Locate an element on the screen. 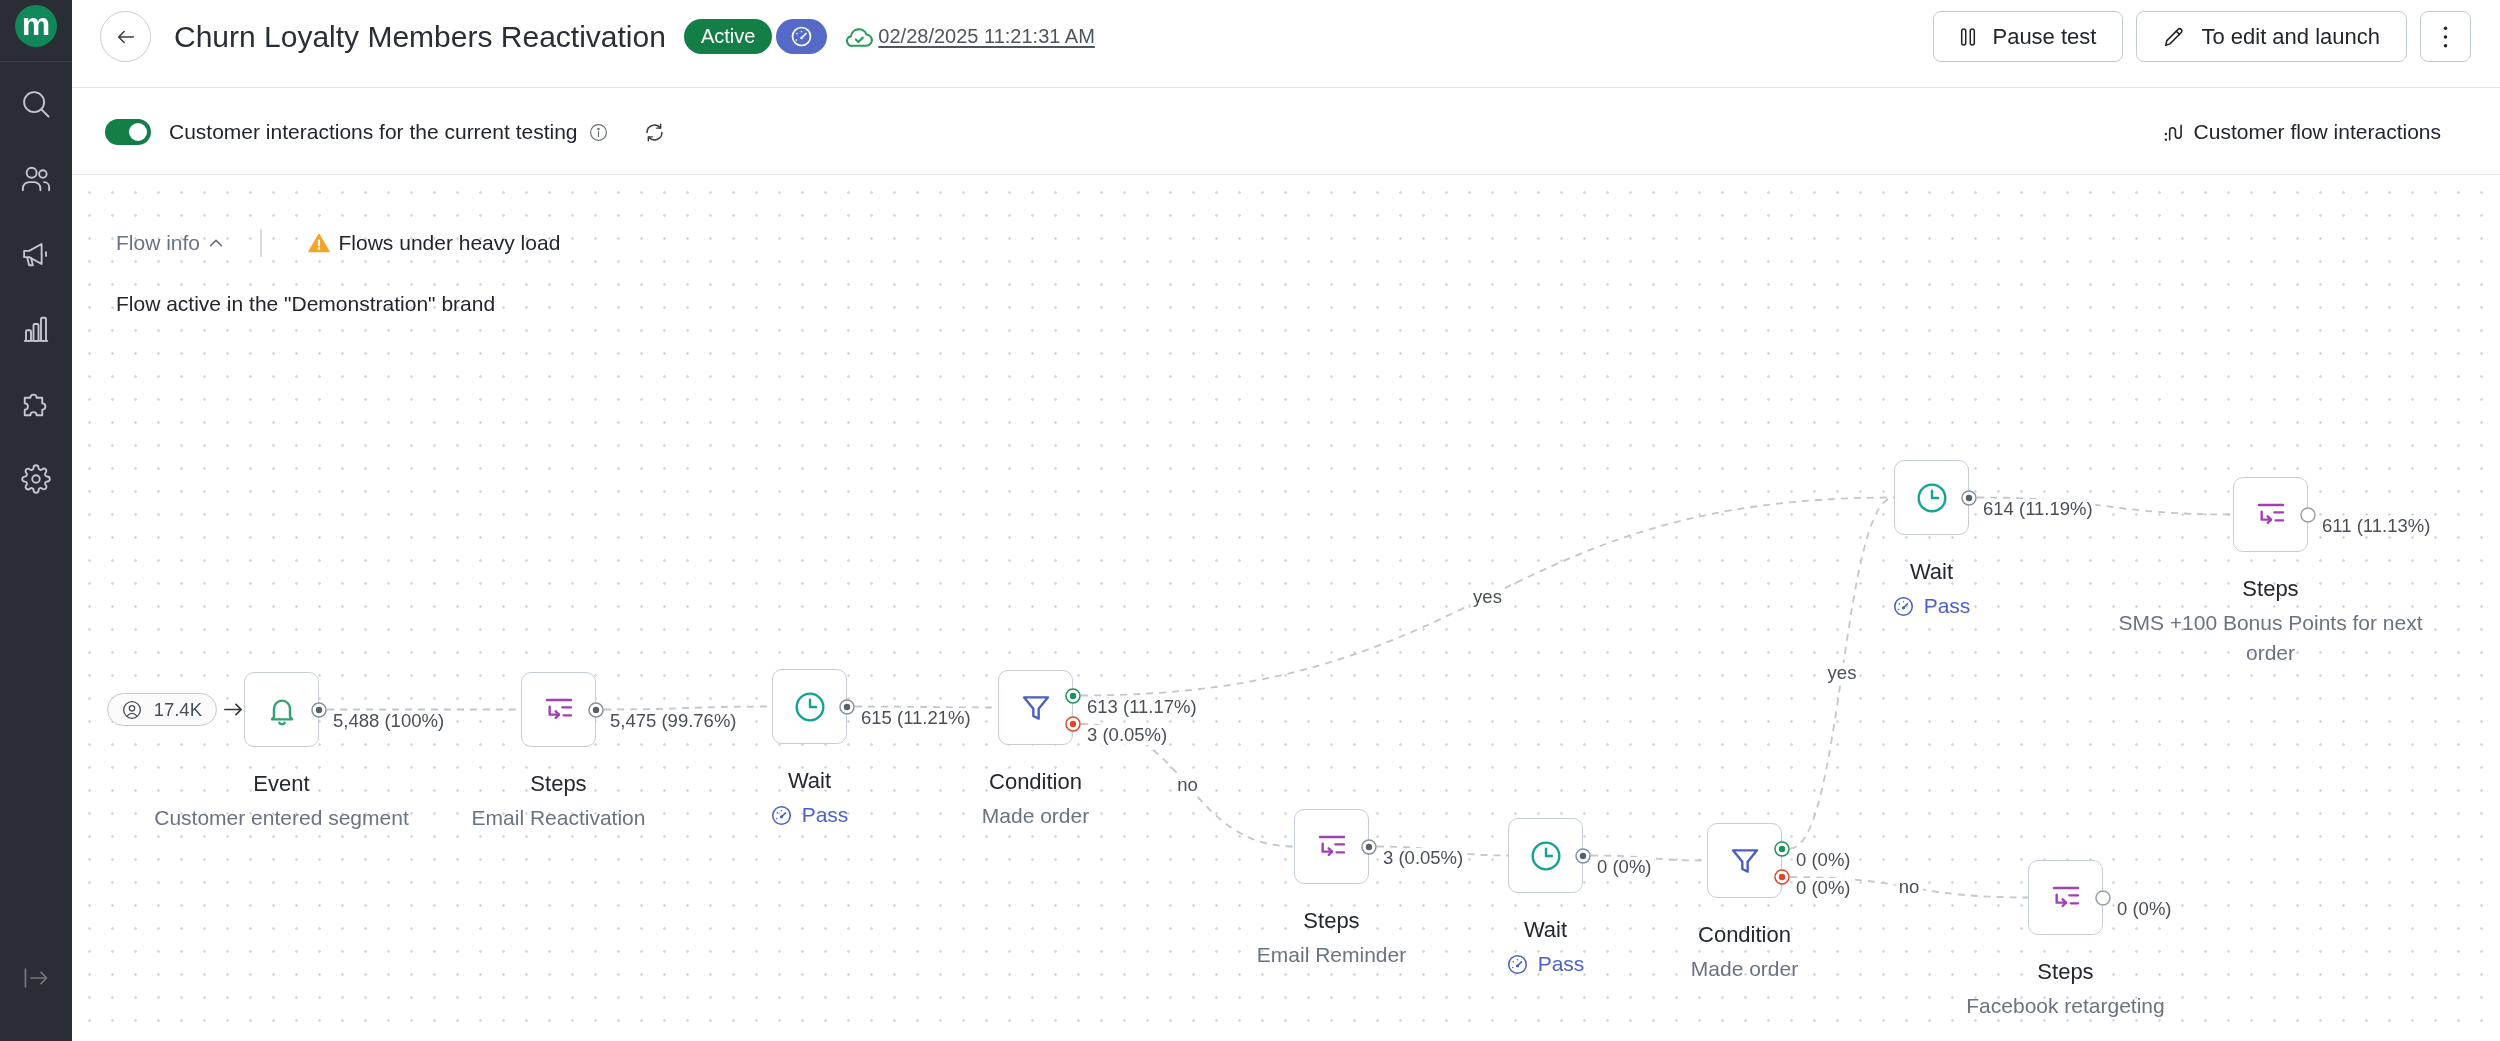 This screenshot has height=1041, width=2500. branch-label: yes is located at coordinates (1487, 596).